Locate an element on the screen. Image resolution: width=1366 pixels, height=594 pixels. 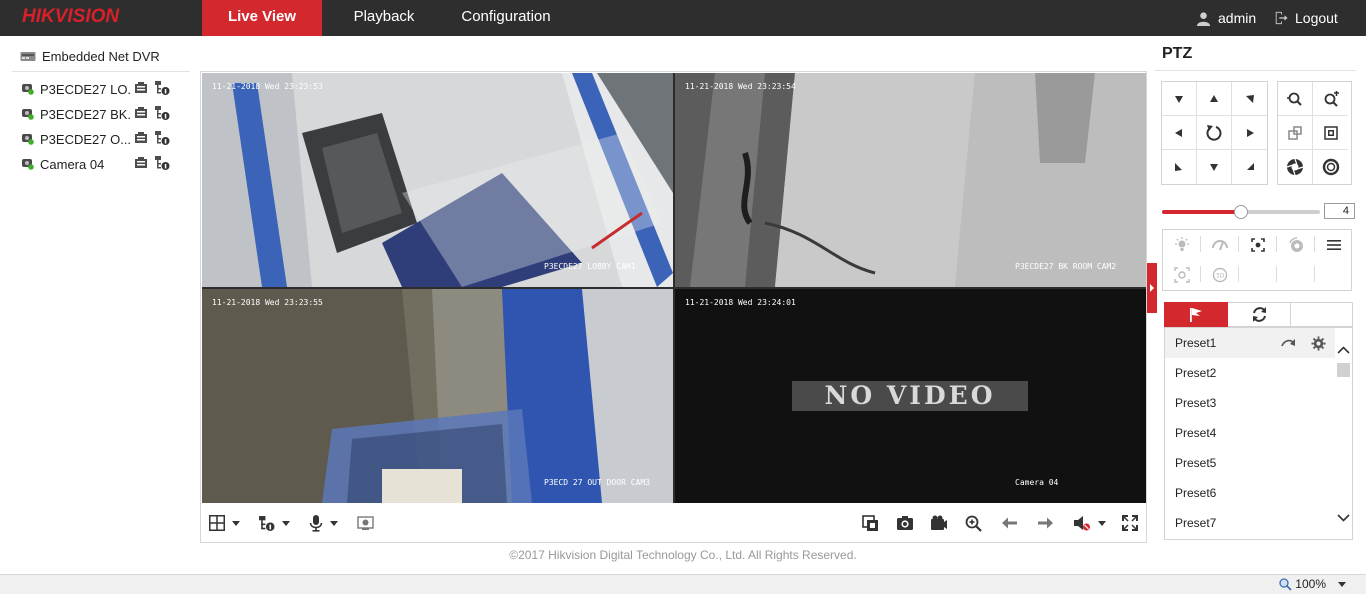
ptz-up-button is located at coordinates (1214, 99).